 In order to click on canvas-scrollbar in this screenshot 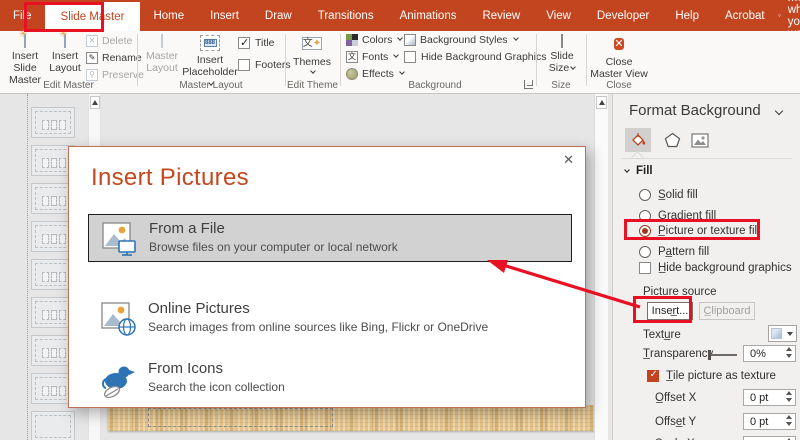, I will do `click(601, 267)`.